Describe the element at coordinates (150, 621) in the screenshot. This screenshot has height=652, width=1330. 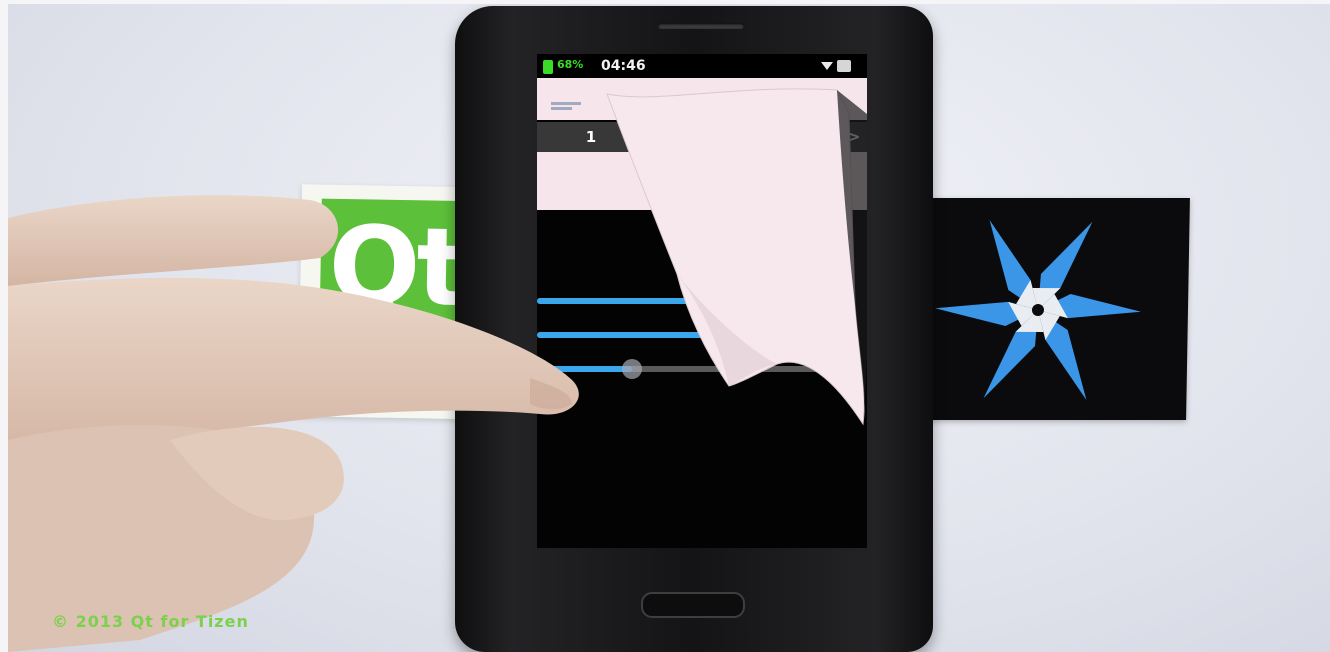
I see `copyright-watermark: © 2013 Qt for Tizen` at that location.